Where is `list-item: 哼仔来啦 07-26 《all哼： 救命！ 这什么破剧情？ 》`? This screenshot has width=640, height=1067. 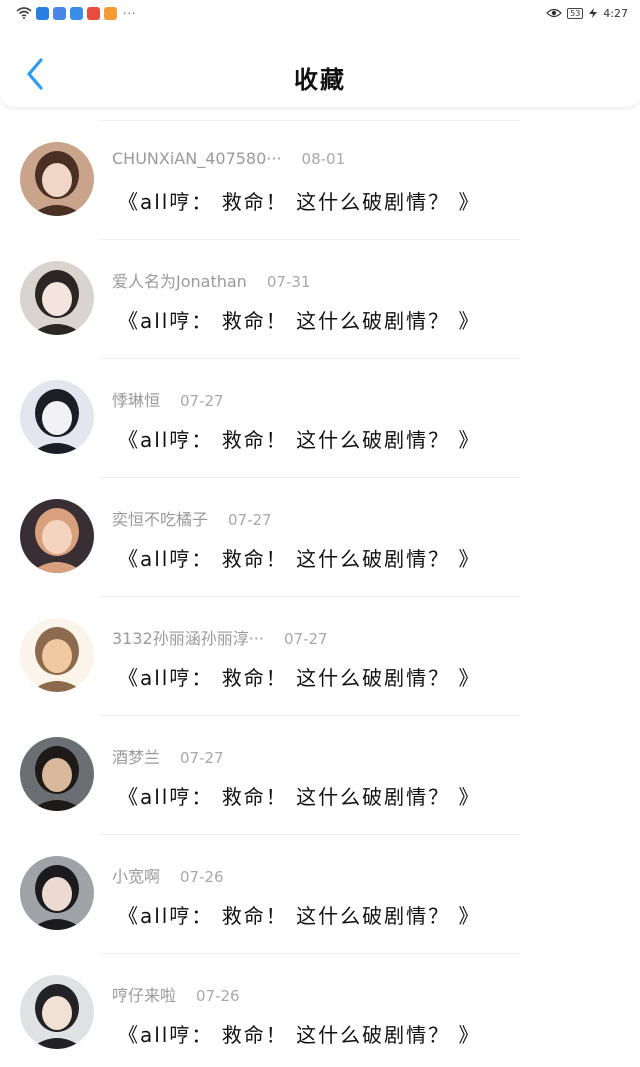 list-item: 哼仔来啦 07-26 《all哼： 救命！ 这什么破剧情？ 》 is located at coordinates (320, 1010).